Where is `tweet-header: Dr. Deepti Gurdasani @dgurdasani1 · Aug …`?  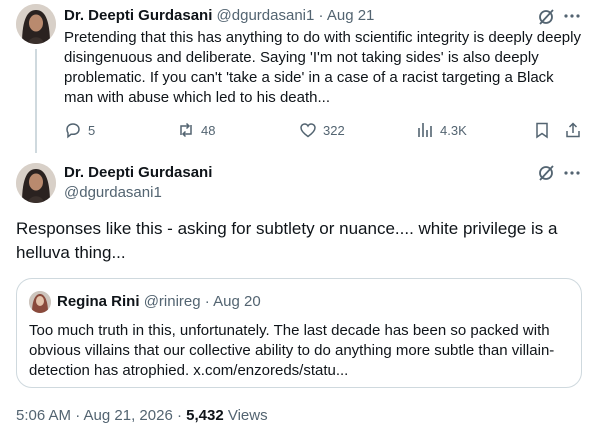 tweet-header: Dr. Deepti Gurdasani @dgurdasani1 · Aug … is located at coordinates (219, 16).